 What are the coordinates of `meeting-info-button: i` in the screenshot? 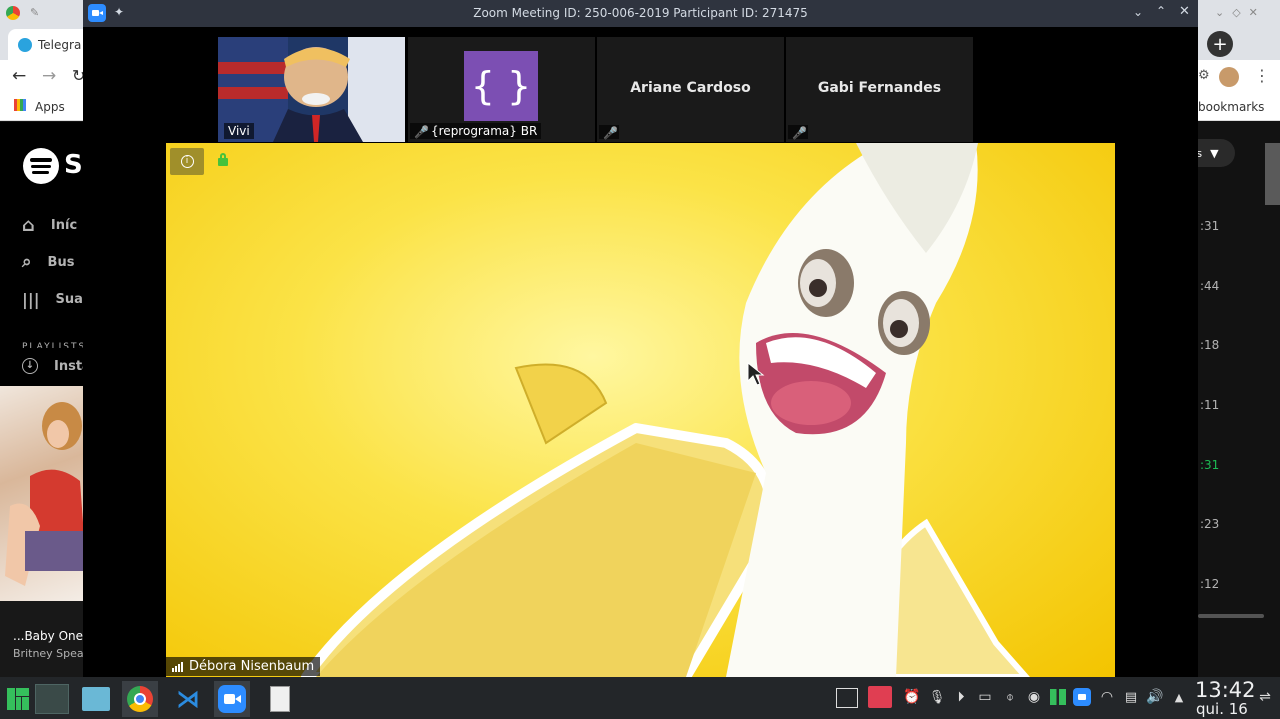 It's located at (187, 161).